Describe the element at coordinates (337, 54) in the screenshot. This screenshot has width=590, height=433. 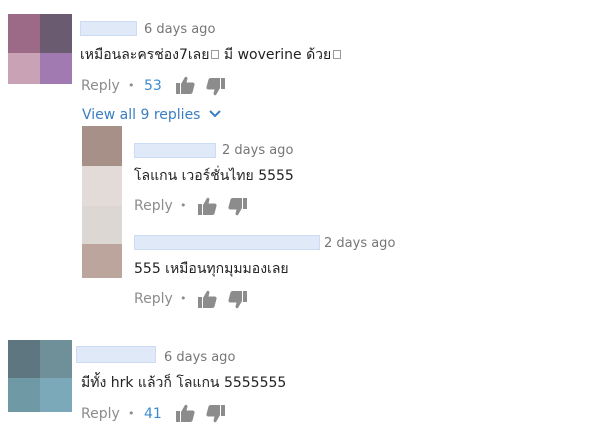
I see `missing-glyph-icon` at that location.